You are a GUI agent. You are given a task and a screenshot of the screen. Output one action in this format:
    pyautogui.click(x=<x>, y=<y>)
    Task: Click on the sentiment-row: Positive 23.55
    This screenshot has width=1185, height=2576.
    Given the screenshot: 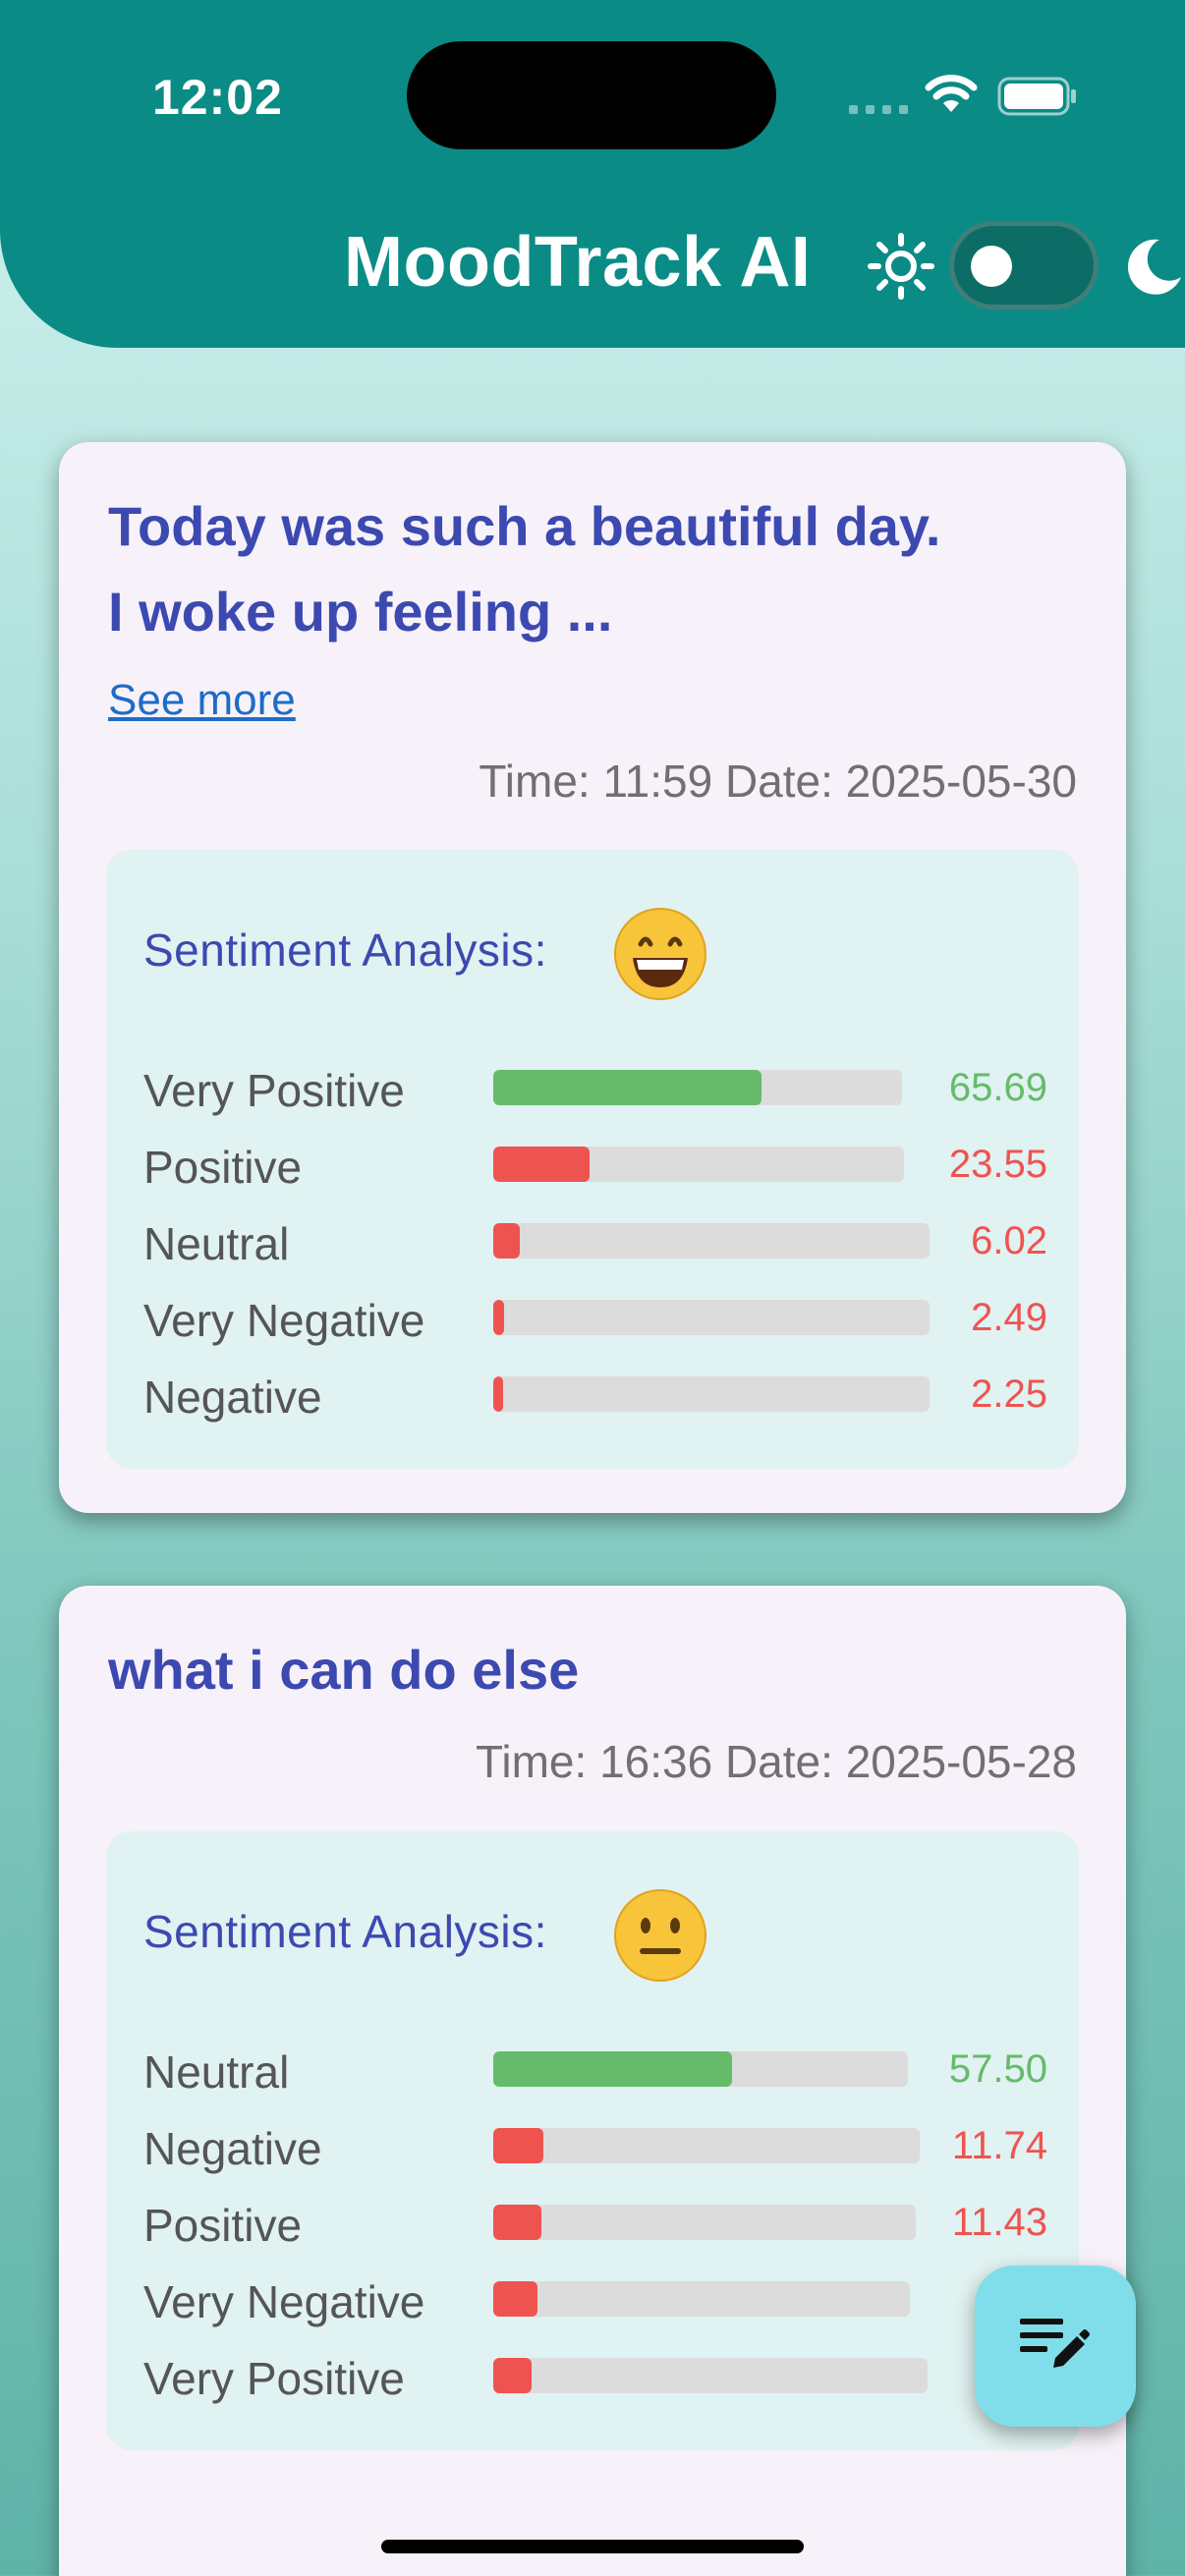 What is the action you would take?
    pyautogui.click(x=595, y=1163)
    